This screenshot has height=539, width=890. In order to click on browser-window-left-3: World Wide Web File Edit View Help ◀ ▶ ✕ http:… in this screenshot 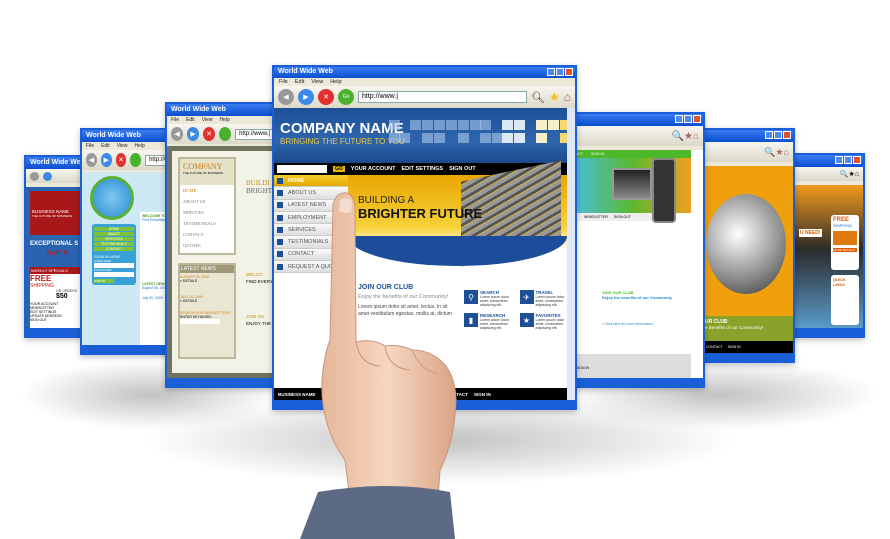, I will do `click(222, 245)`.